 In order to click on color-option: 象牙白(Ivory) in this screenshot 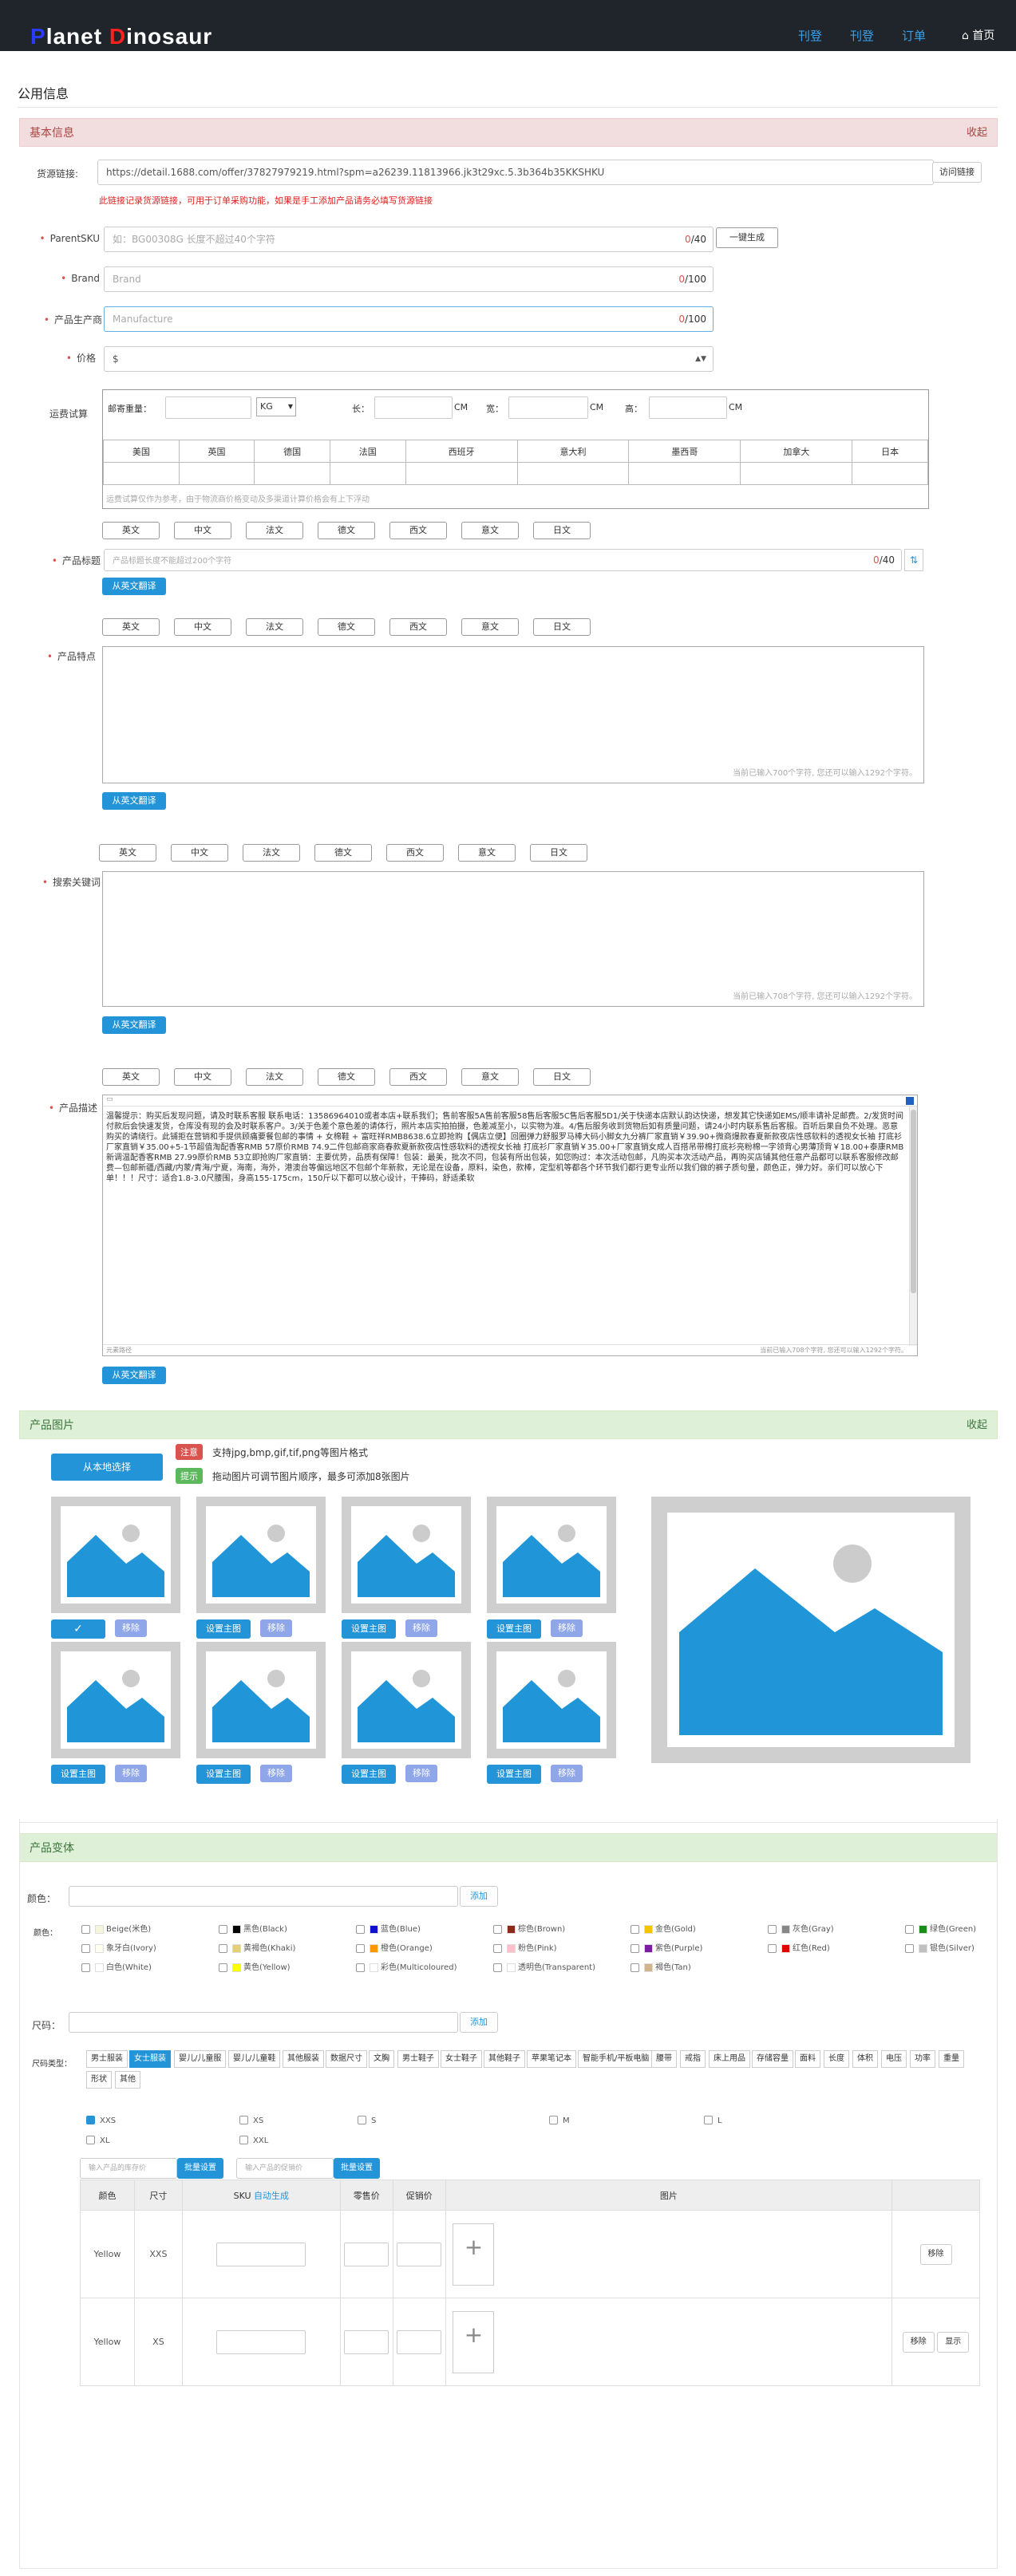, I will do `click(118, 1947)`.